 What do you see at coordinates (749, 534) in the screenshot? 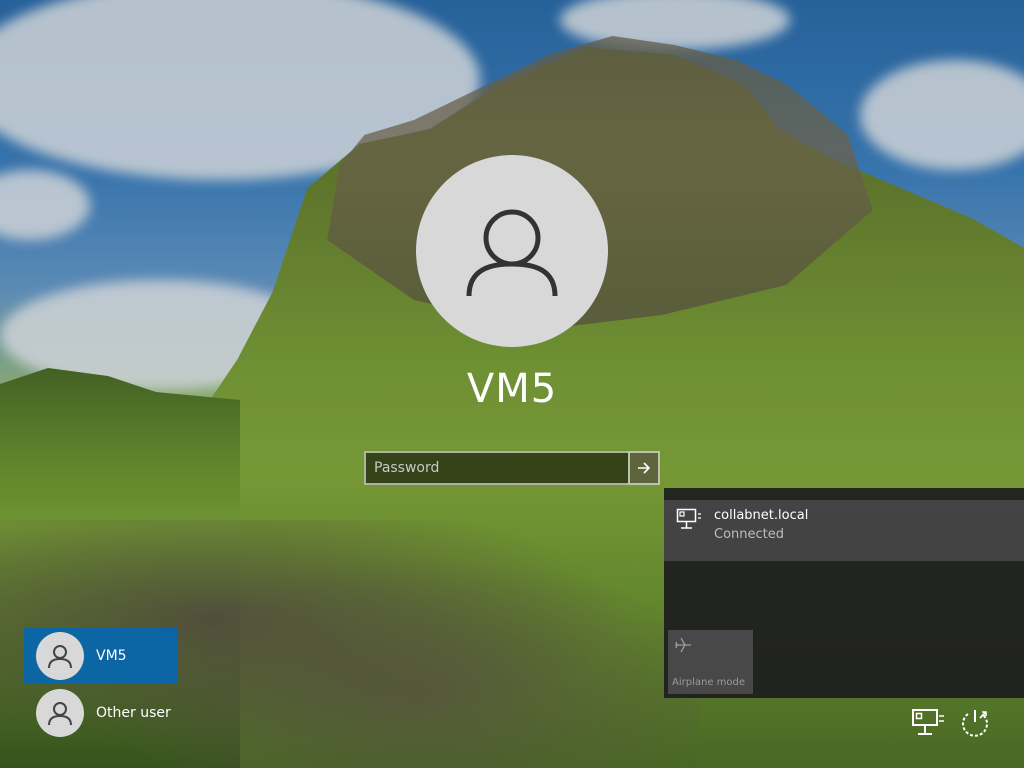
I see `network-status: Connected` at bounding box center [749, 534].